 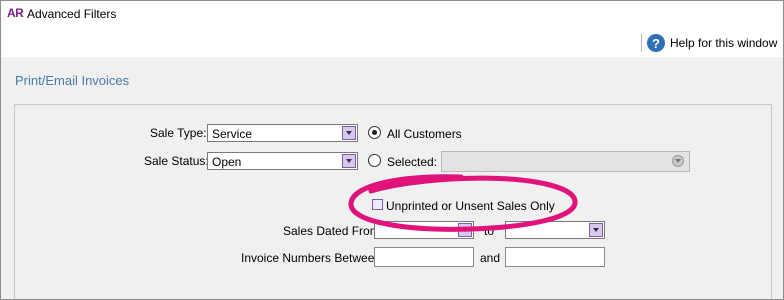 I want to click on sale-status-label: Sale Status:, so click(x=176, y=161).